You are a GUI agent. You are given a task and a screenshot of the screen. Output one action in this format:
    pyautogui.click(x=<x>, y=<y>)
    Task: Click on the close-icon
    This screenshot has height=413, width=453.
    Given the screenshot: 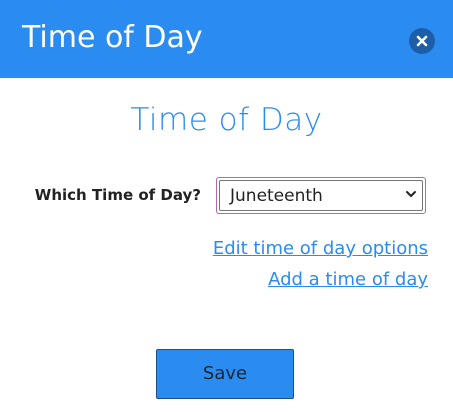 What is the action you would take?
    pyautogui.click(x=422, y=41)
    